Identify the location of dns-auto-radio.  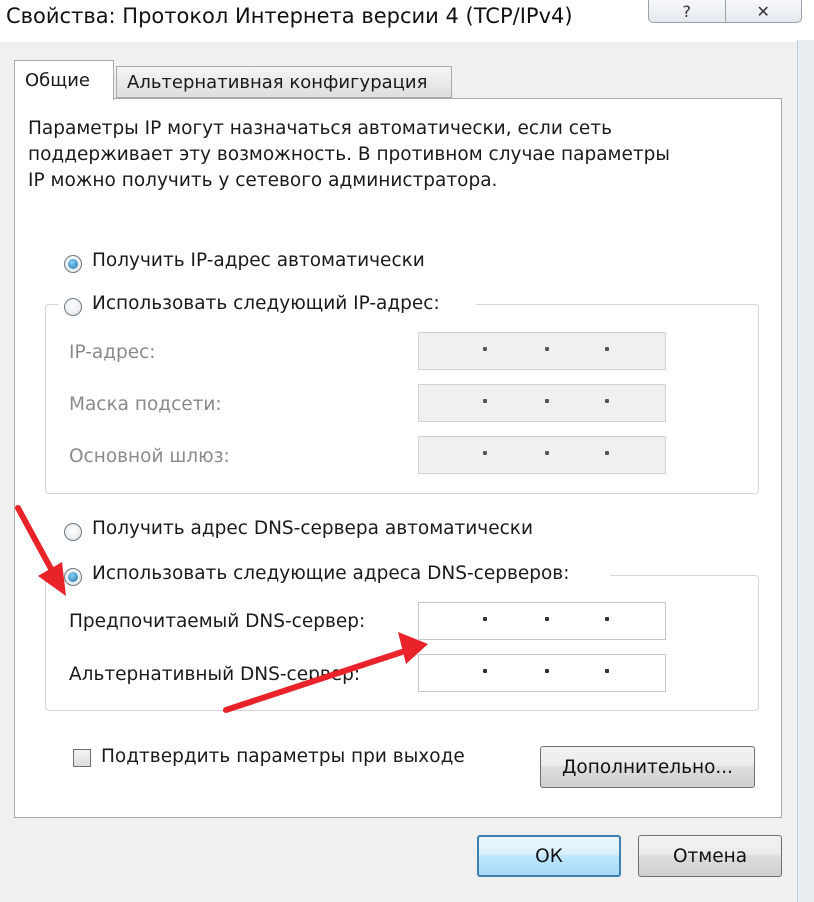
(73, 532).